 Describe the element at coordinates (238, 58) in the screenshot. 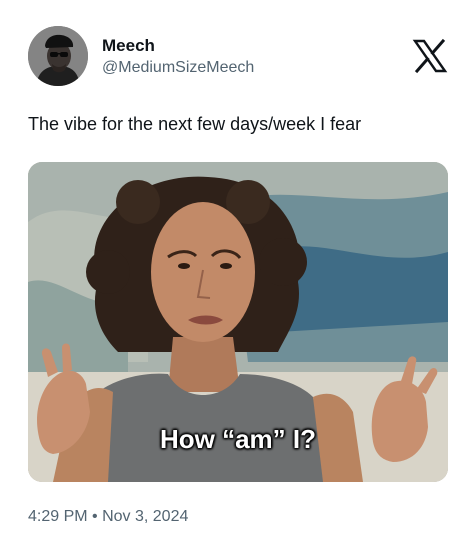

I see `tweet-header: Meech @MediumSizeMeech` at that location.